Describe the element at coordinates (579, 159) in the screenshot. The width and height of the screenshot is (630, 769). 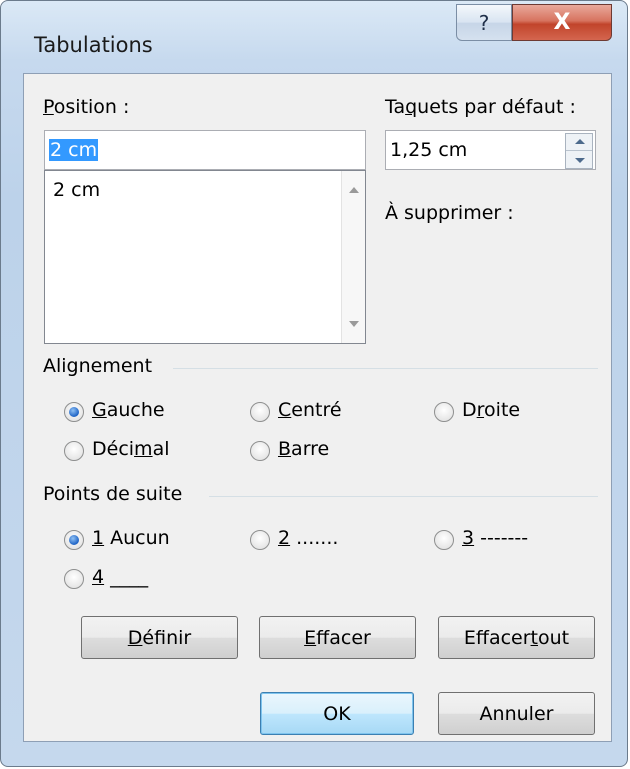
I see `spin-down-icon` at that location.